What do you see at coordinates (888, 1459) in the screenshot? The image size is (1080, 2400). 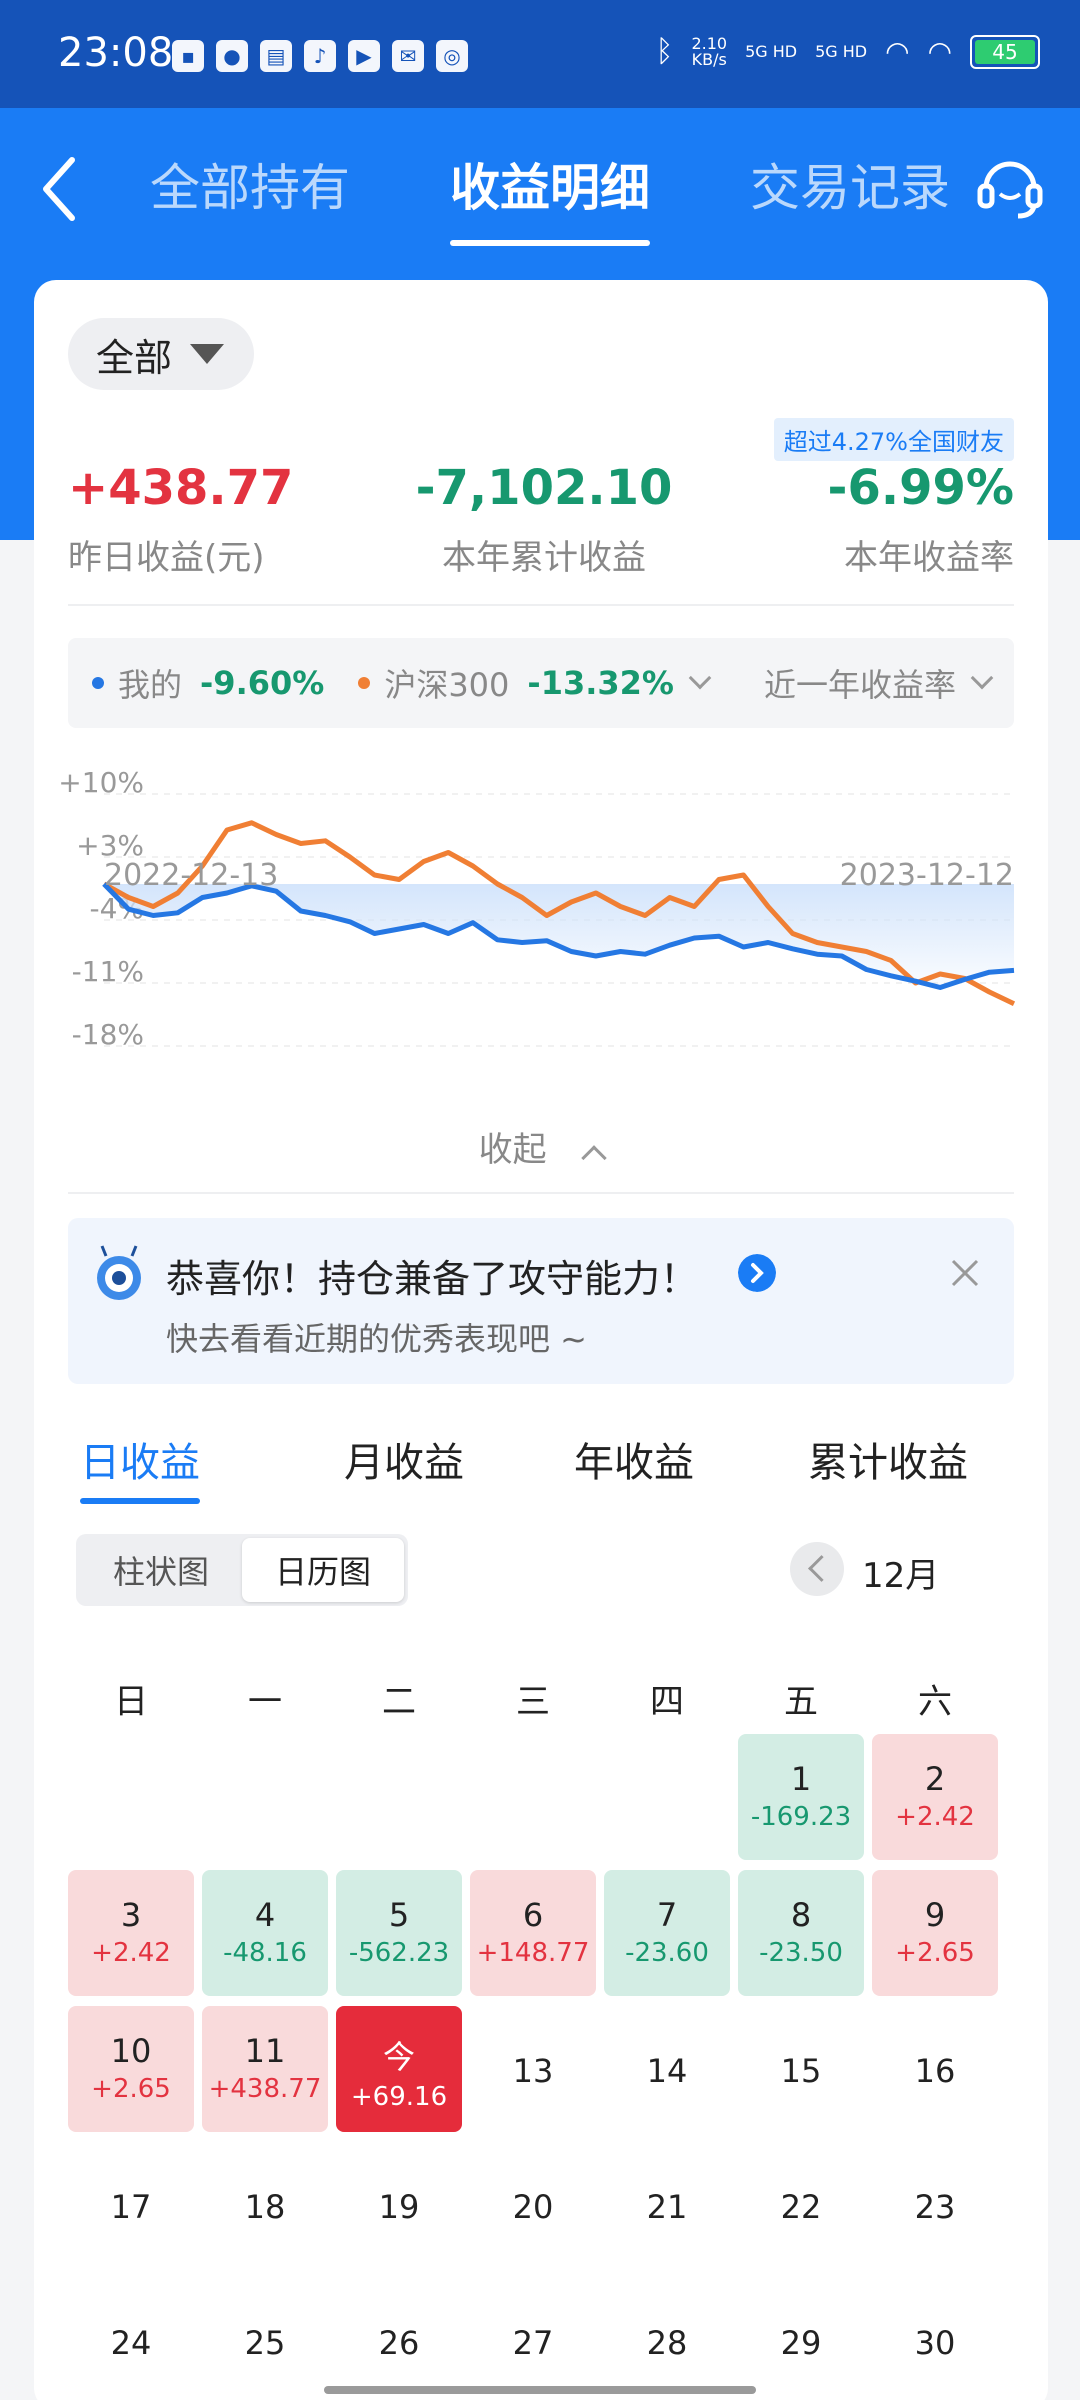 I see `tab-cumulative-profit: 累计收益` at bounding box center [888, 1459].